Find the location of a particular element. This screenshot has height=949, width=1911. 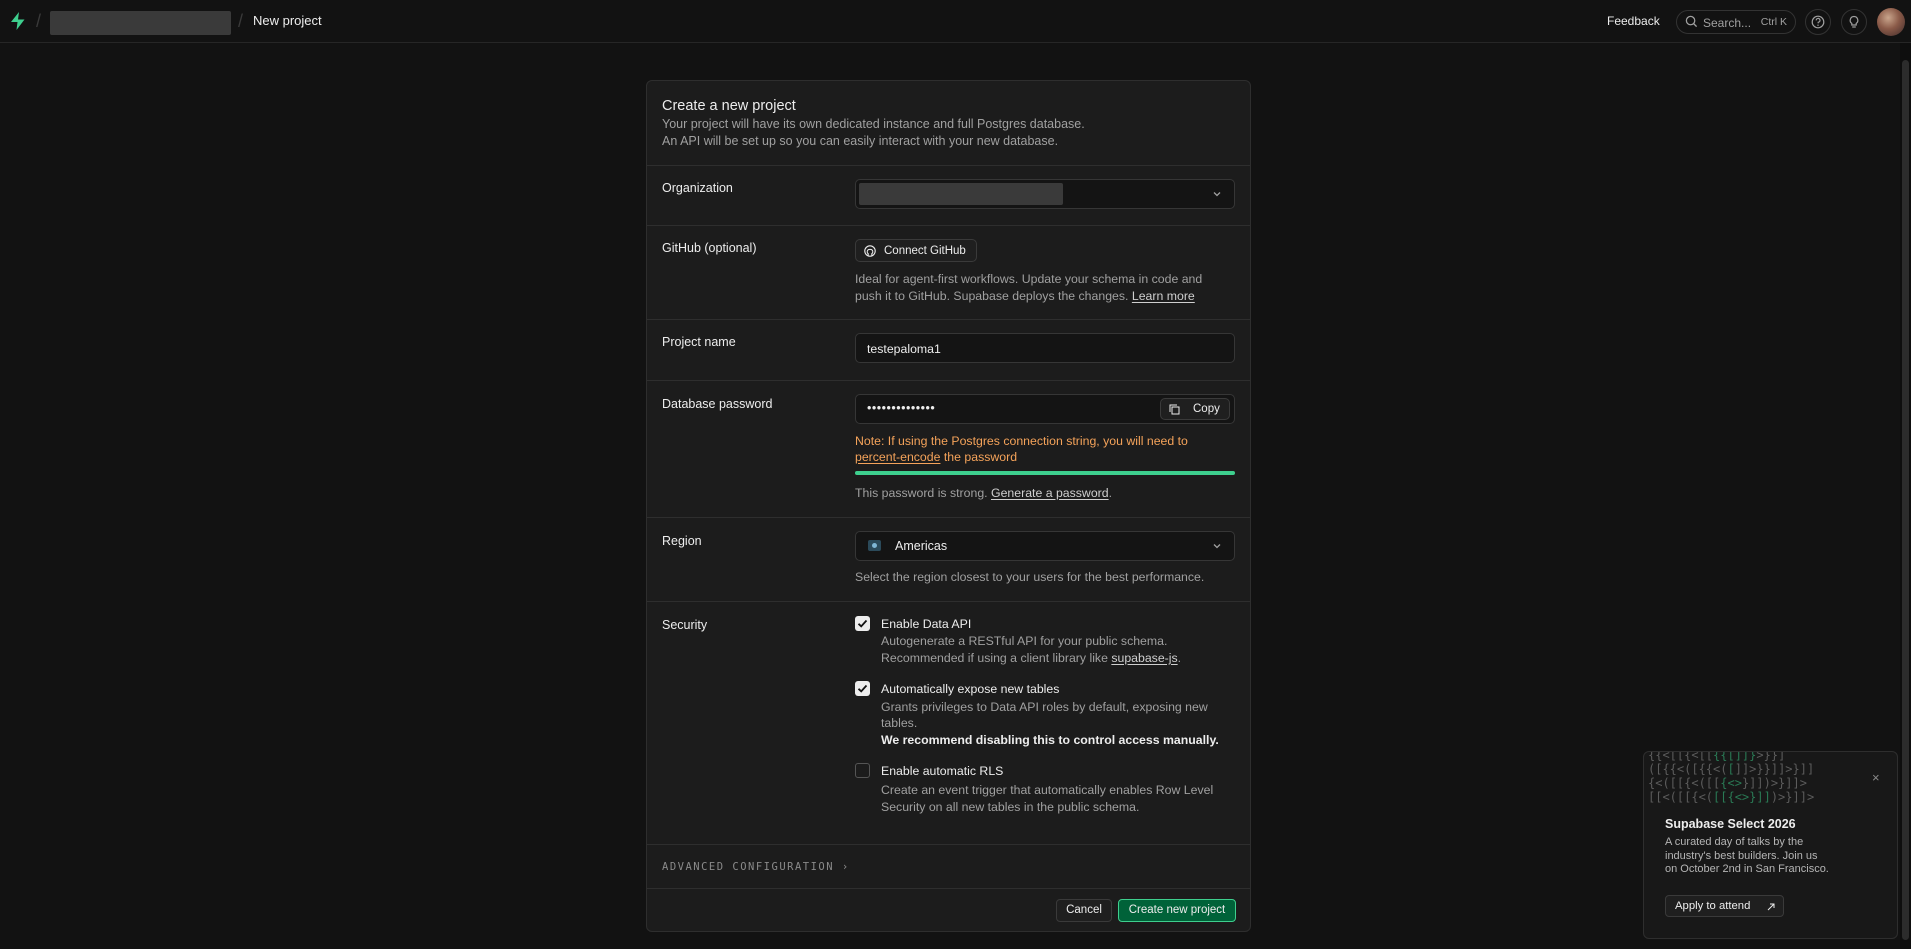

connect-github-label: Connect GitHub is located at coordinates (925, 251).